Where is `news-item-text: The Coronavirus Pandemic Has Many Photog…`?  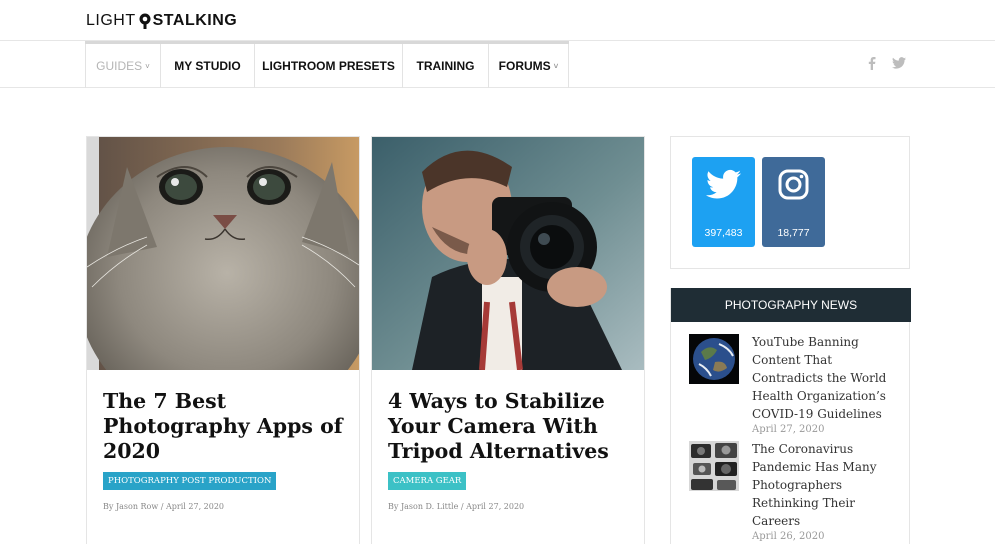
news-item-text: The Coronavirus Pandemic Has Many Photog… is located at coordinates (827, 492).